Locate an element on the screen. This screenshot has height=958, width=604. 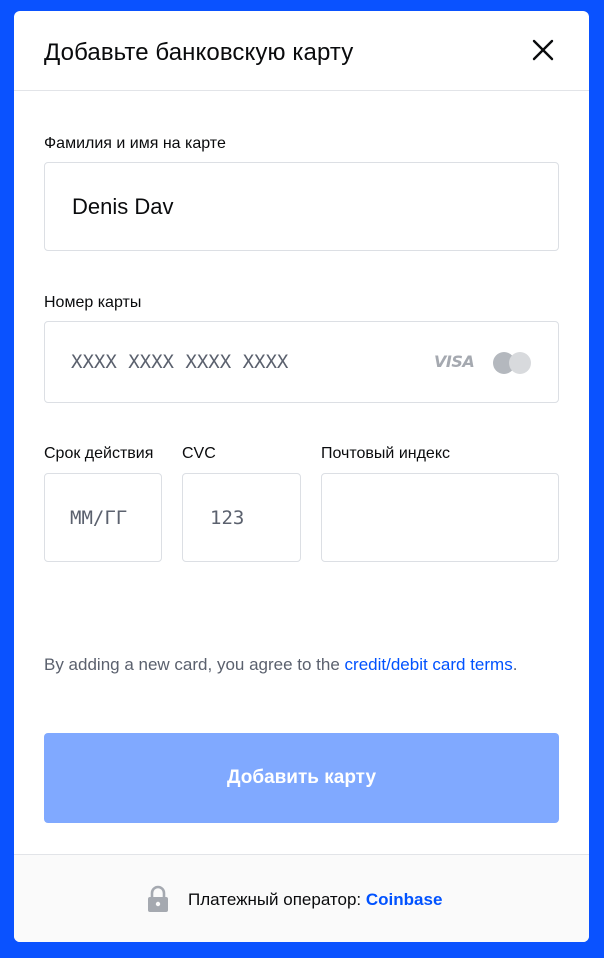
payment-operator: Платежный оператор: Coinbase is located at coordinates (315, 900).